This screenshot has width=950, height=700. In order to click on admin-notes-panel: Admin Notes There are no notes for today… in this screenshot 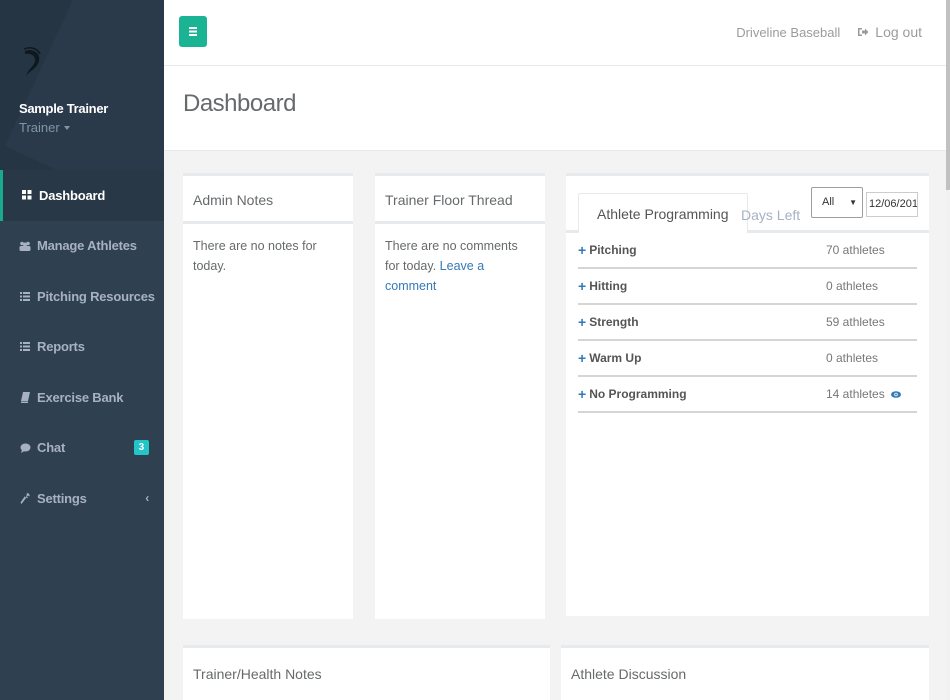, I will do `click(268, 396)`.